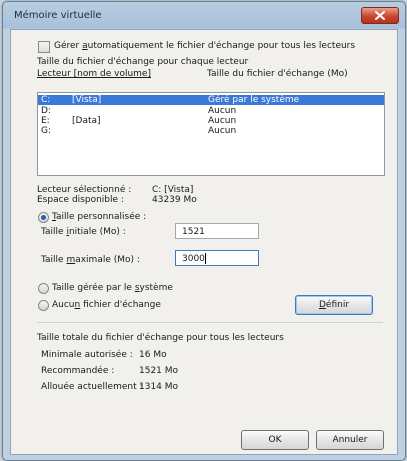  I want to click on column-header-drive: Lecteur [nom de volume], so click(94, 74).